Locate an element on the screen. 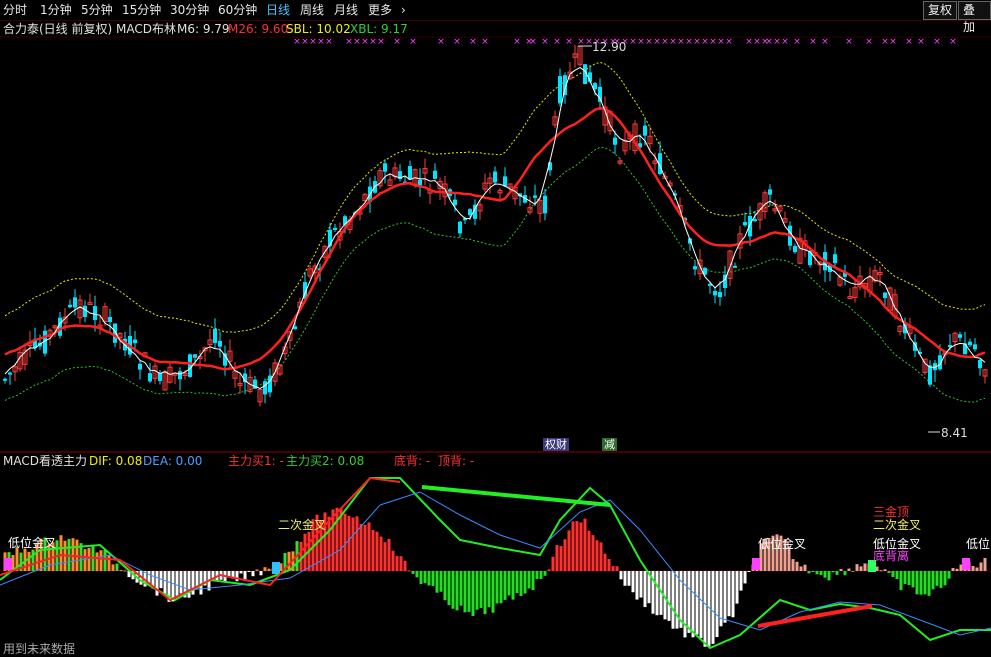 The height and width of the screenshot is (657, 991). zl2-readout: 主力买2: 0.08 is located at coordinates (325, 461).